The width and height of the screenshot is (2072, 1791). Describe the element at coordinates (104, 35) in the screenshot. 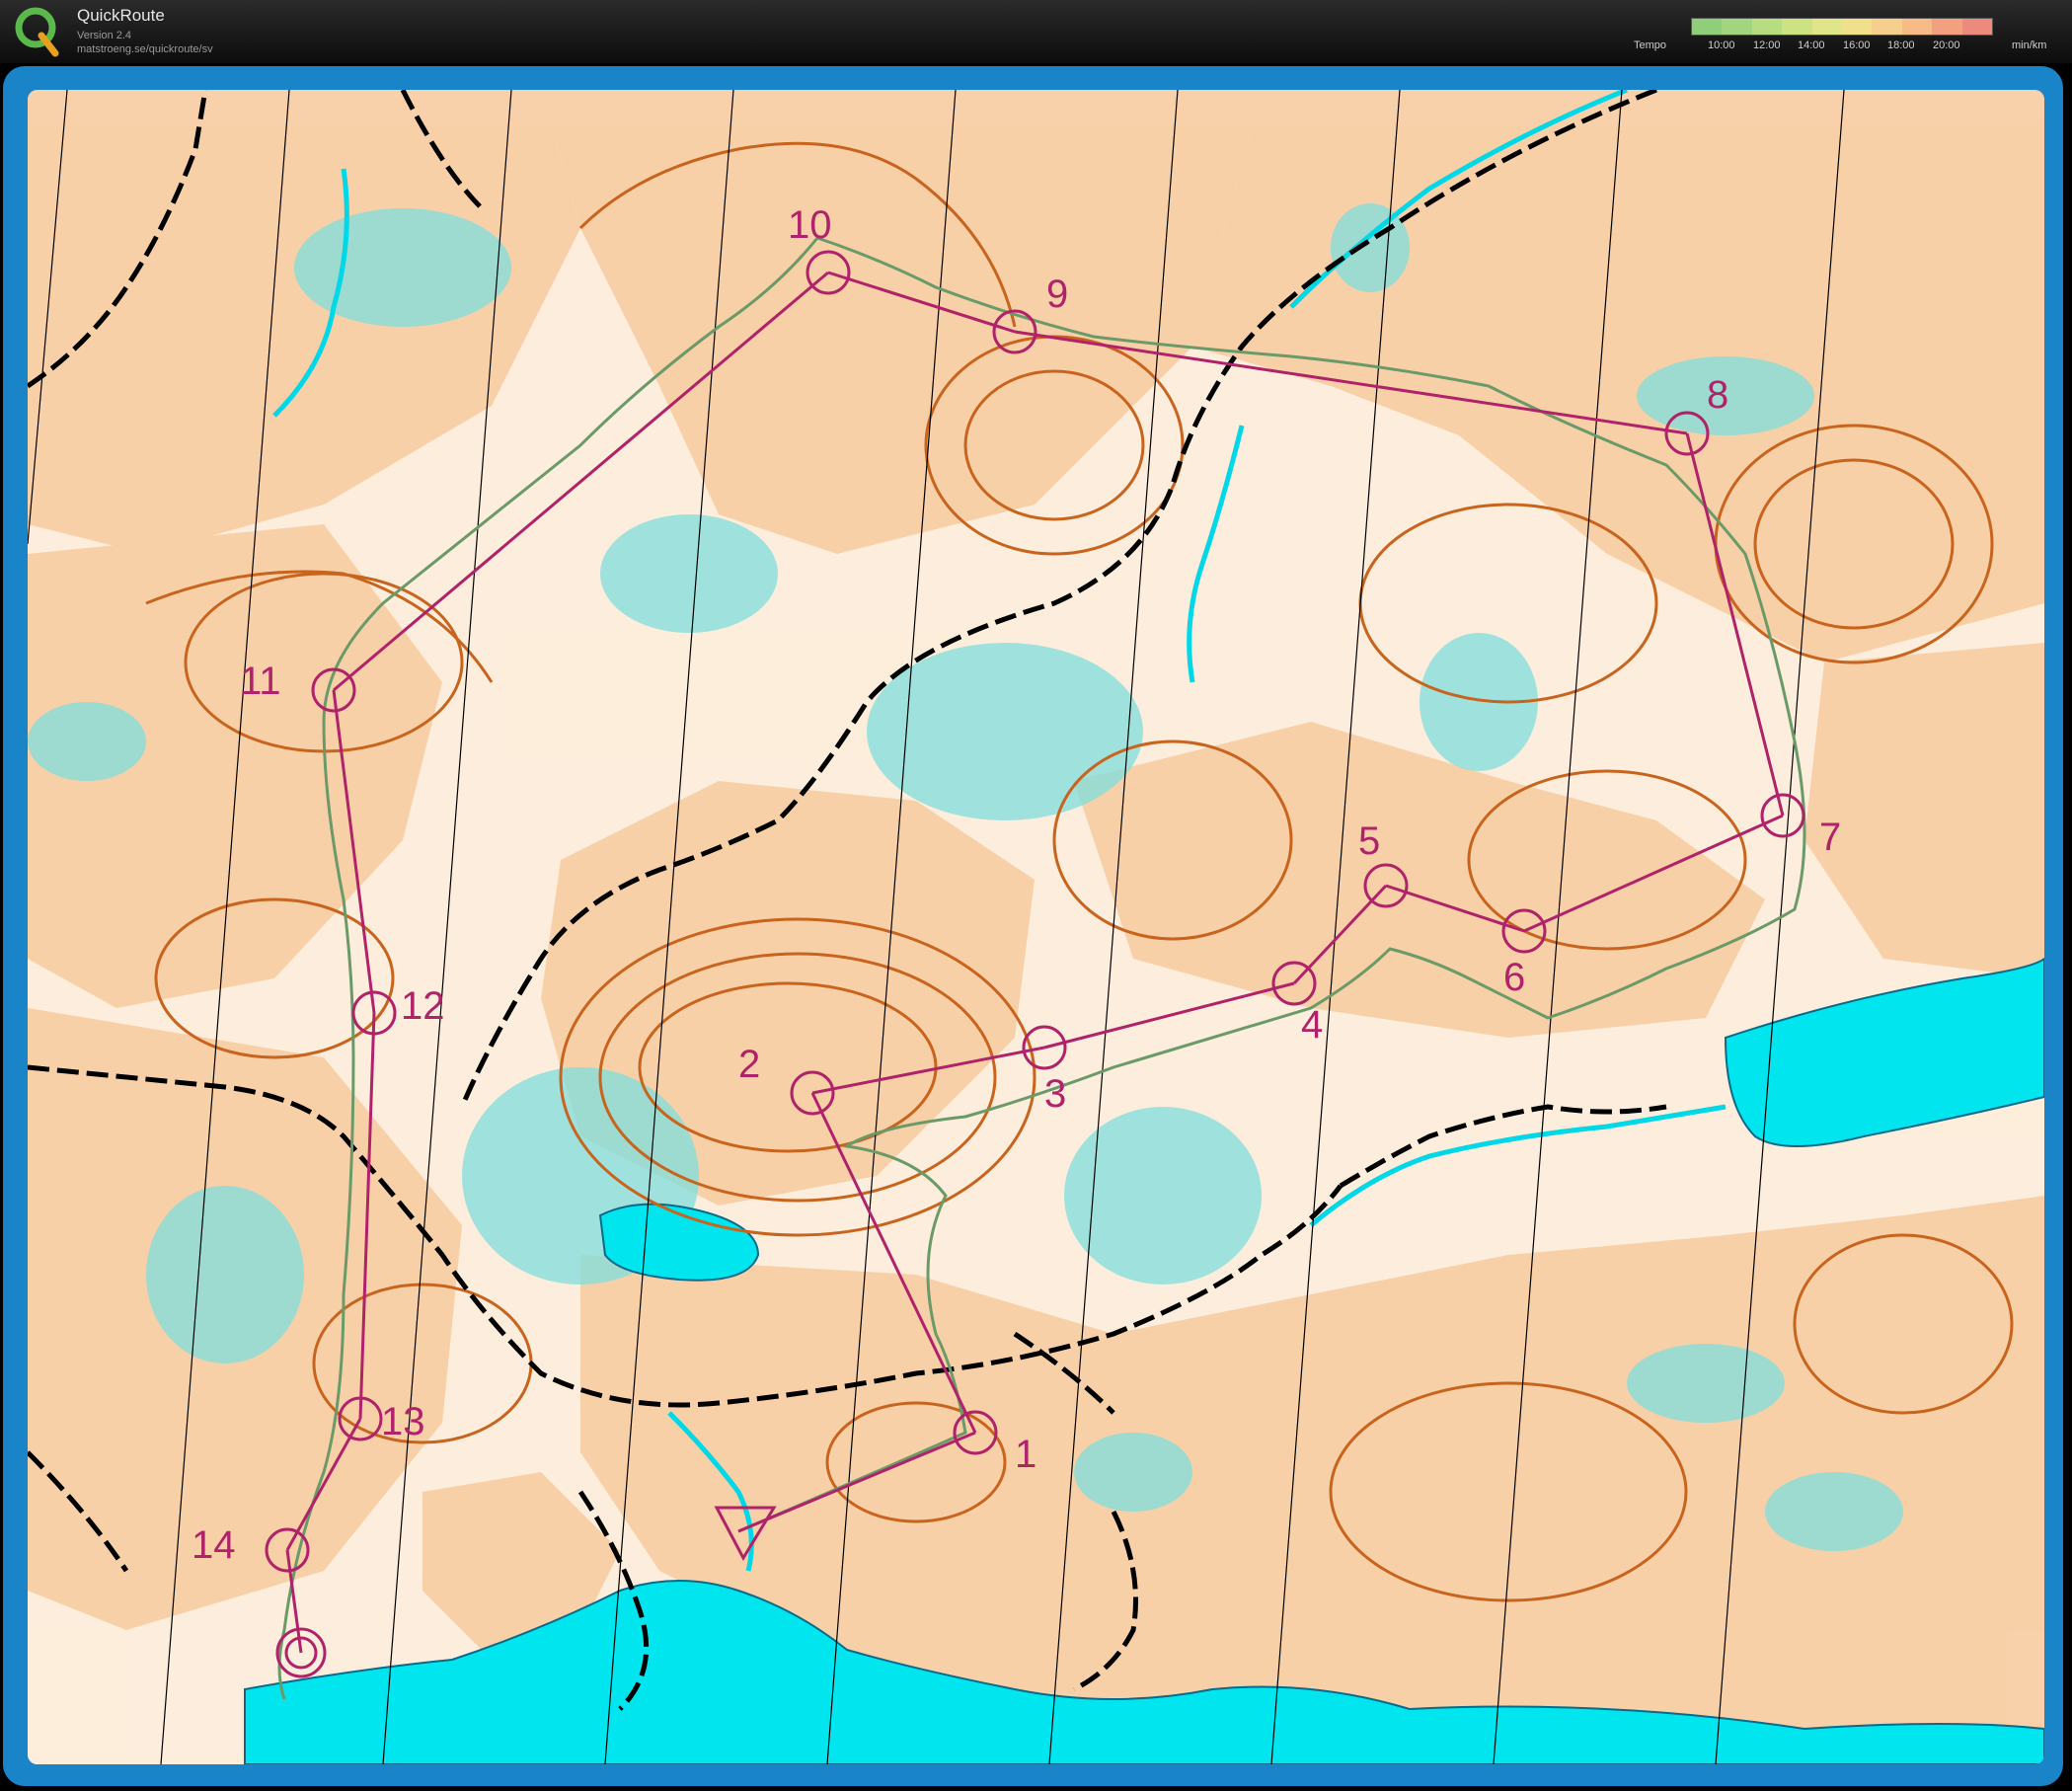

I see `app-version: Version 2.4` at that location.